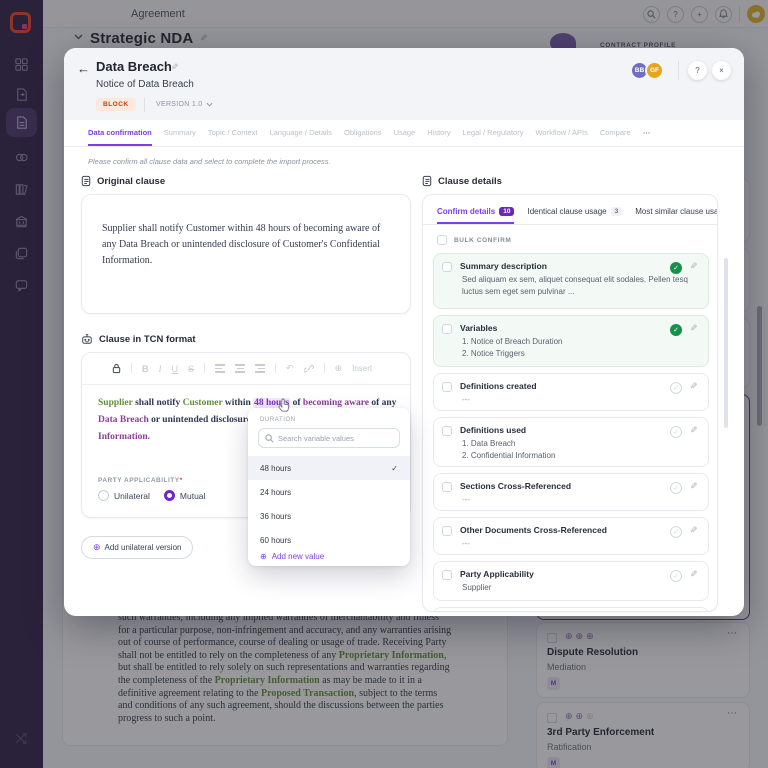  What do you see at coordinates (145, 369) in the screenshot?
I see `bold-icon: B` at bounding box center [145, 369].